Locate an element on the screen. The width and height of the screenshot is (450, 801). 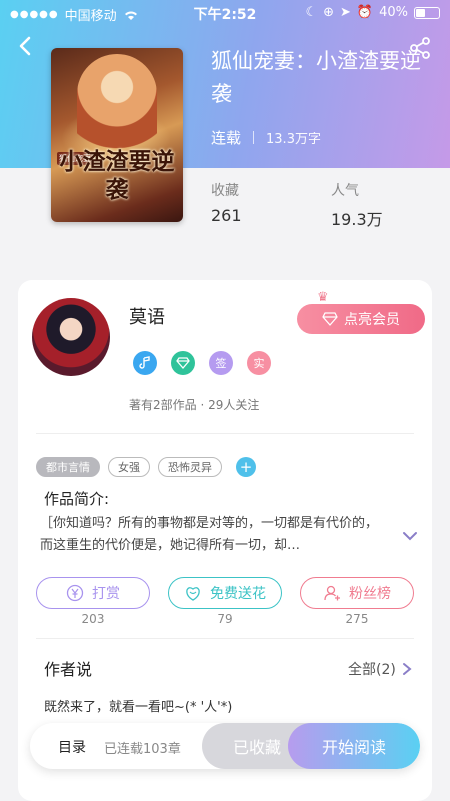
music-note-icon is located at coordinates (145, 363).